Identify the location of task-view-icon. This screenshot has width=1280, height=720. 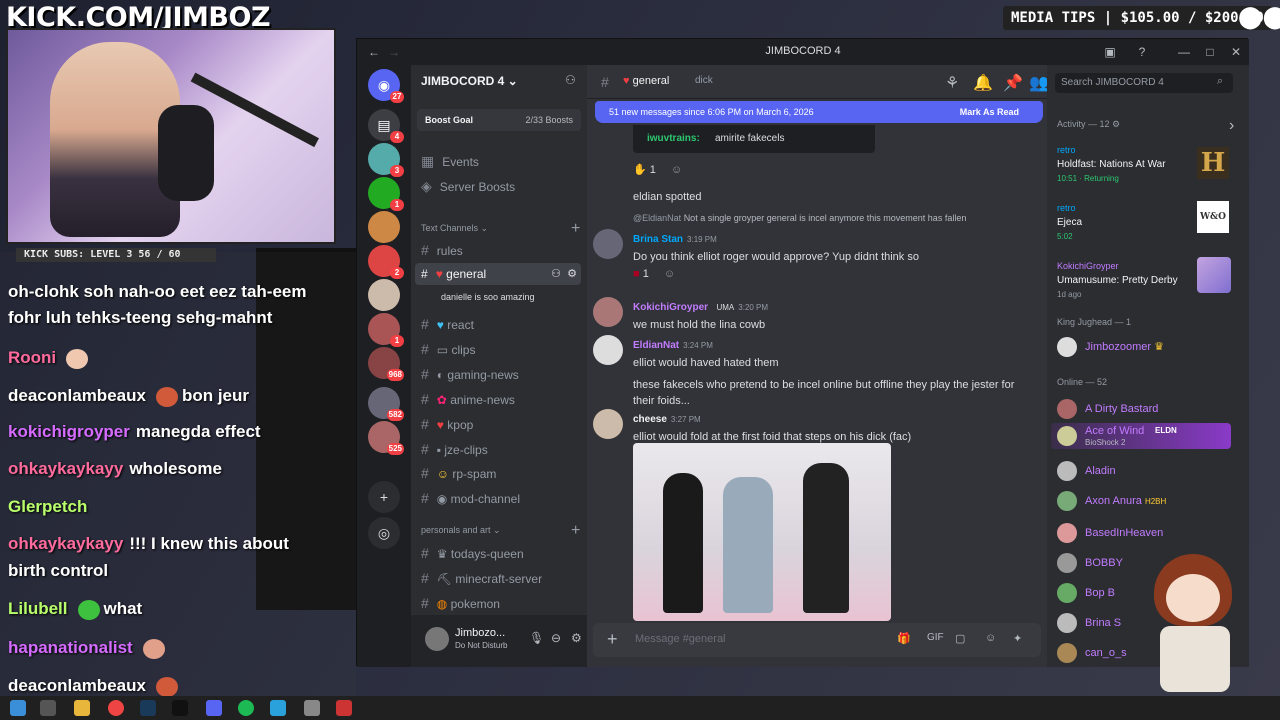
(48, 708).